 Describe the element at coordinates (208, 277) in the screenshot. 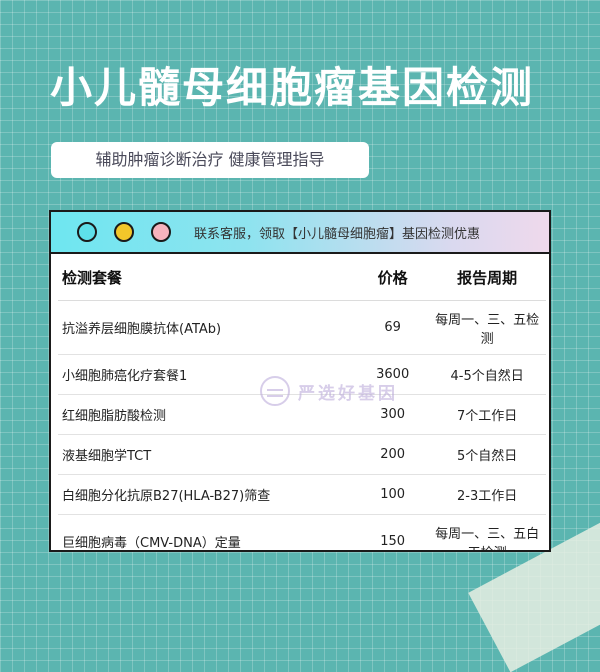

I see `header-package: 检测套餐` at that location.